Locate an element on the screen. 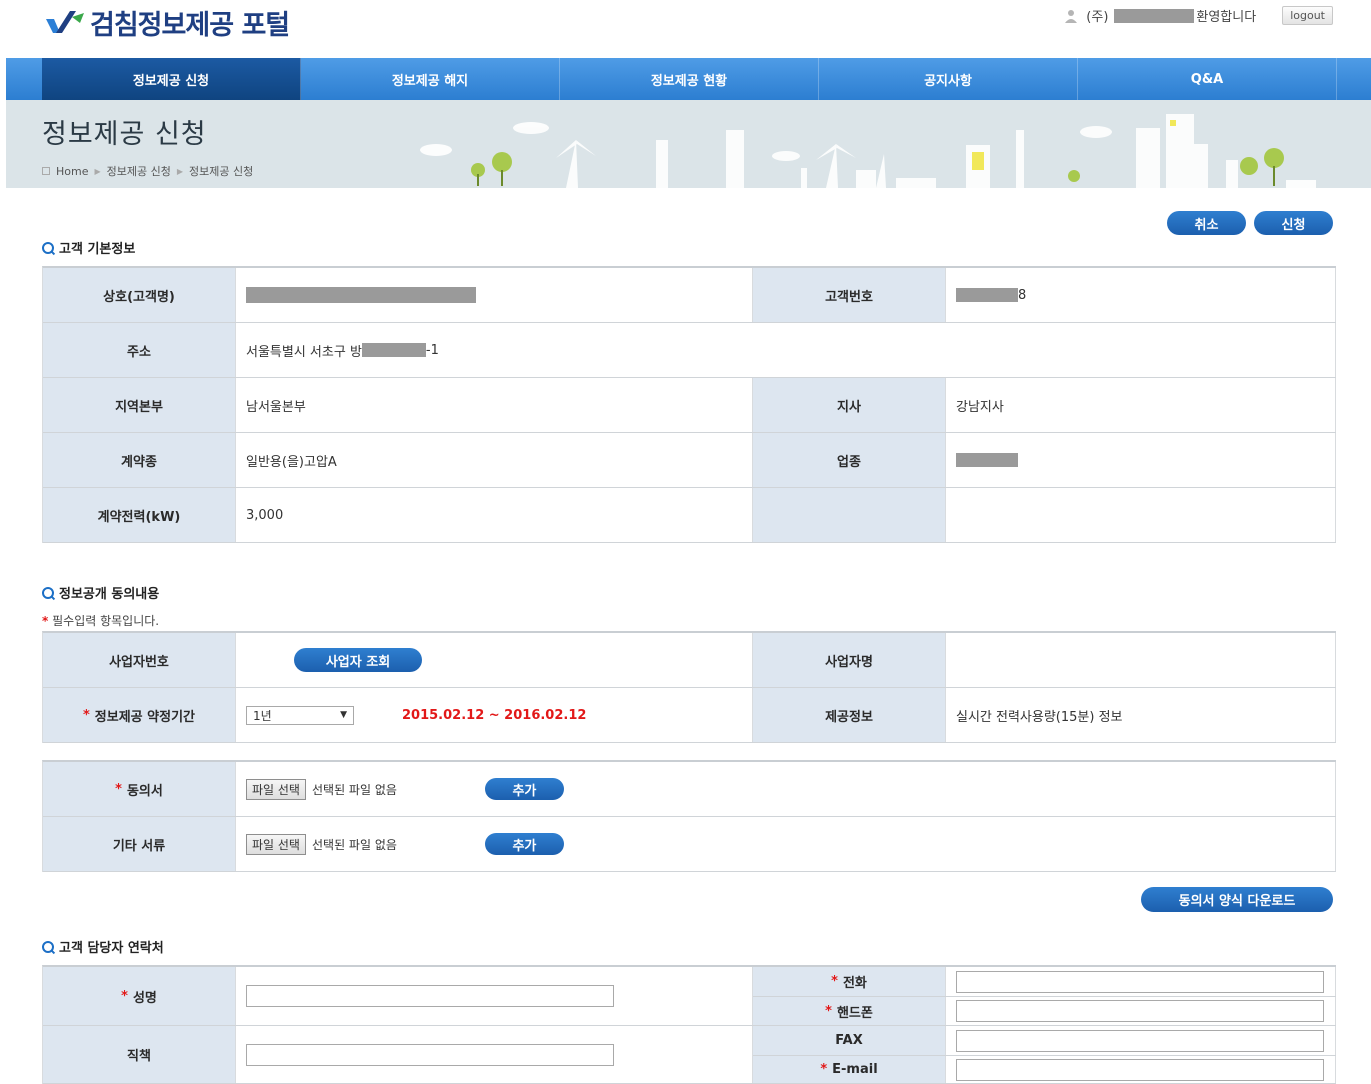 The image size is (1371, 1084). other-docs-file-button: 파일 선택 is located at coordinates (276, 844).